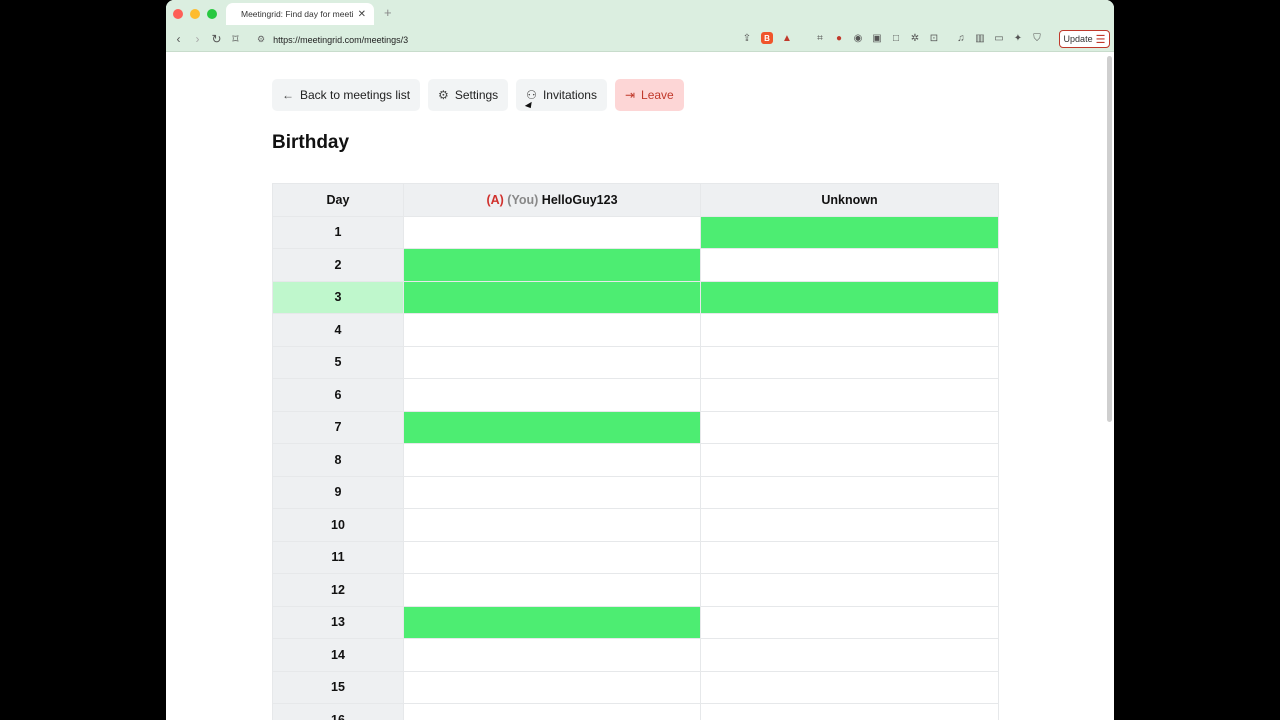 The width and height of the screenshot is (1280, 720). What do you see at coordinates (261, 39) in the screenshot?
I see `site-settings-icon: ⚙` at bounding box center [261, 39].